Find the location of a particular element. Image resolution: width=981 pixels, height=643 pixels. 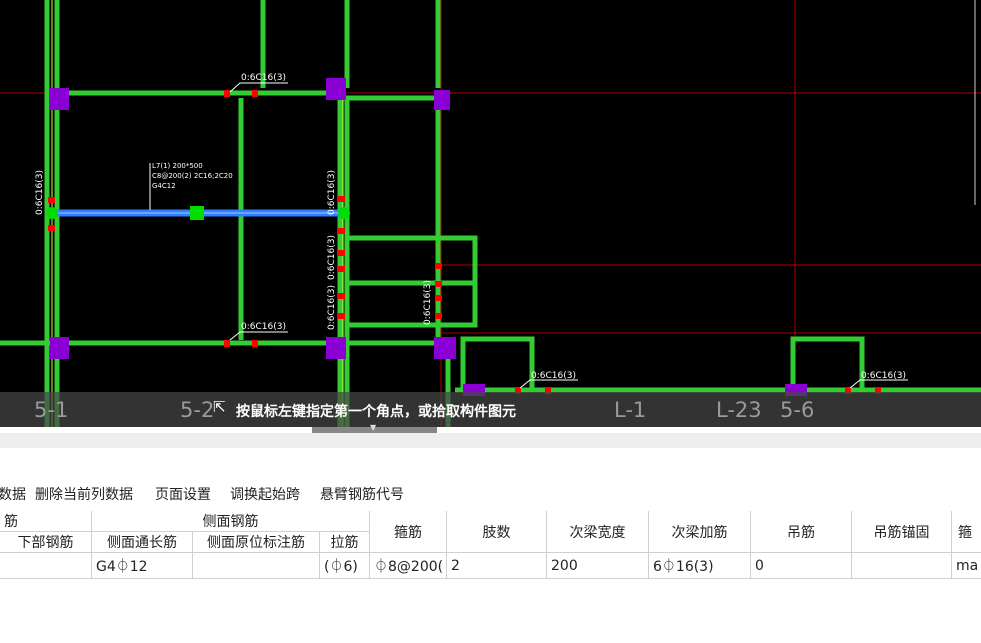

axis-label: L-23 is located at coordinates (739, 410).